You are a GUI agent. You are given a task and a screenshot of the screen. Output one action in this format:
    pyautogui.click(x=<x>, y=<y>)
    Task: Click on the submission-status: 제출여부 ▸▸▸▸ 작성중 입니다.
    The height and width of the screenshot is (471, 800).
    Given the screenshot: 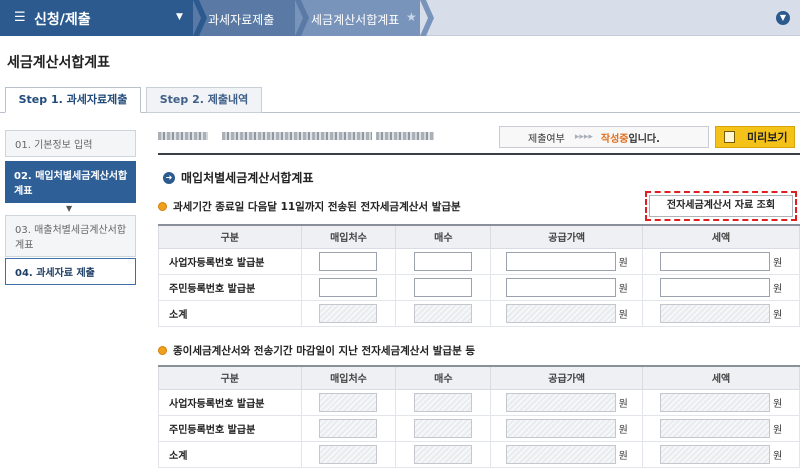 What is the action you would take?
    pyautogui.click(x=604, y=137)
    